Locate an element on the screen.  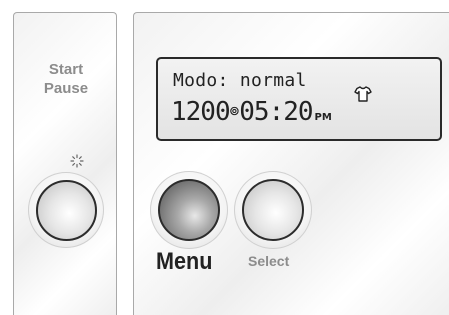
status-line: 1200⊚05:20 PM is located at coordinates (251, 112).